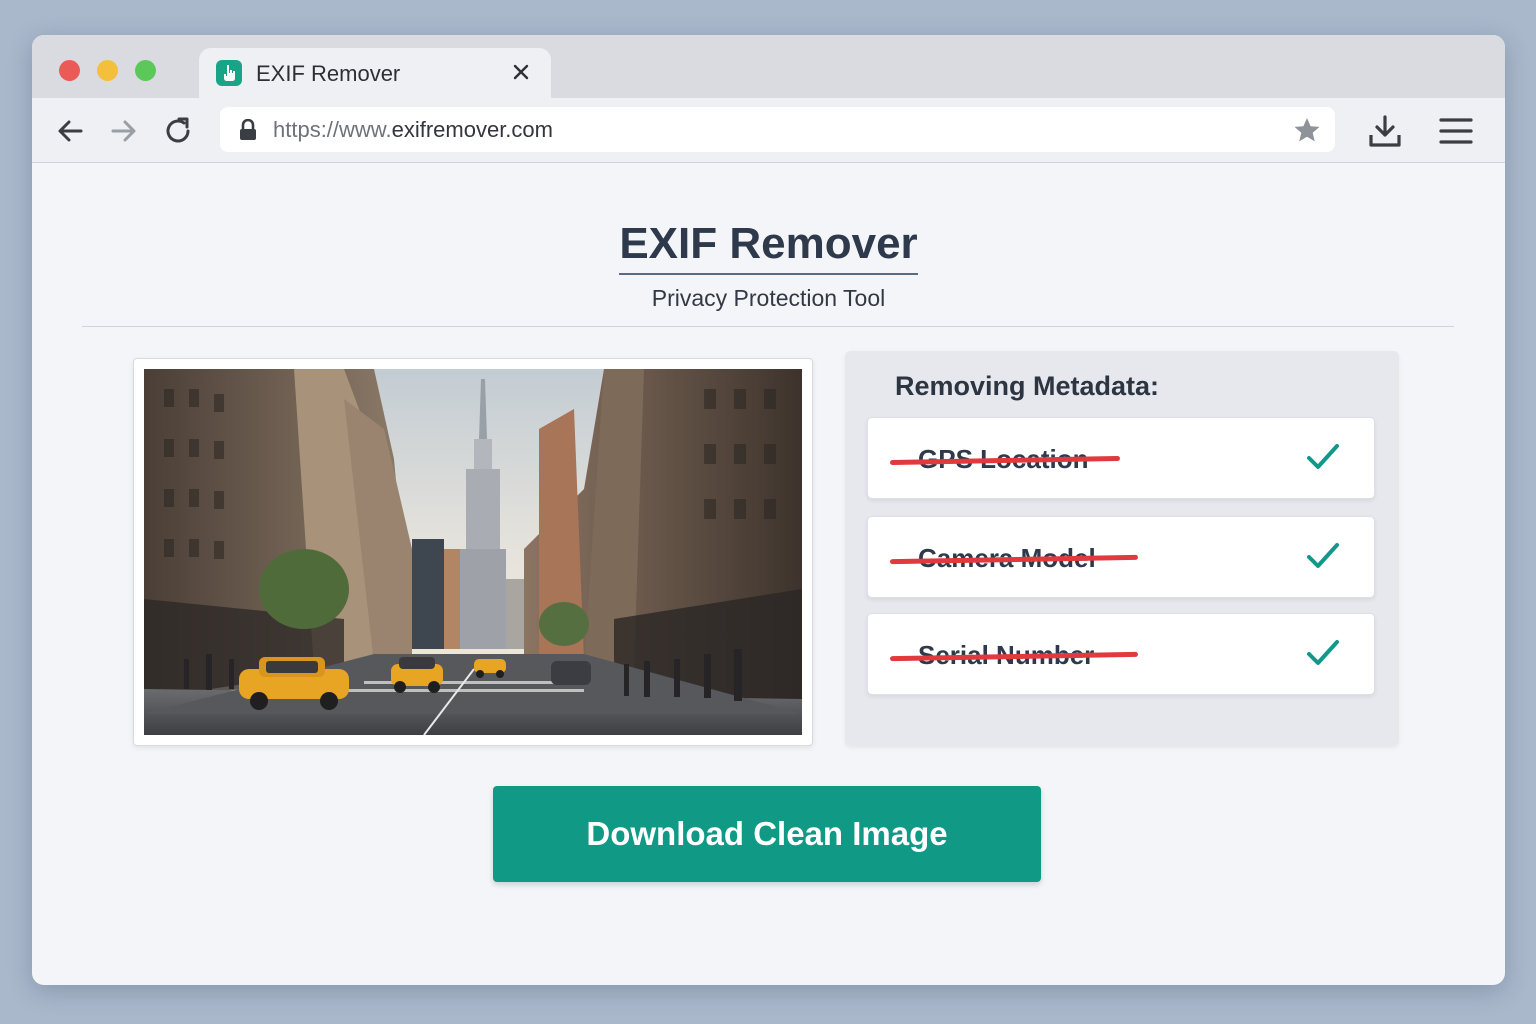 The image size is (1536, 1024). Describe the element at coordinates (1307, 132) in the screenshot. I see `star-icon` at that location.